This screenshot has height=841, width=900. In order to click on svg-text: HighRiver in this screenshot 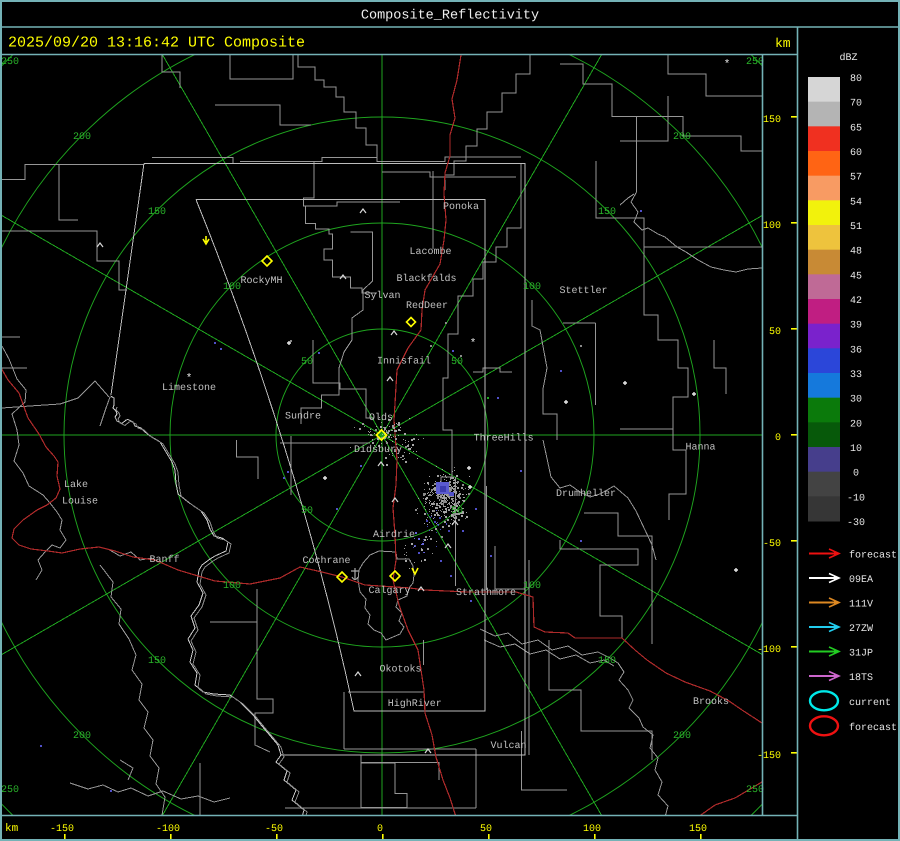, I will do `click(415, 704)`.